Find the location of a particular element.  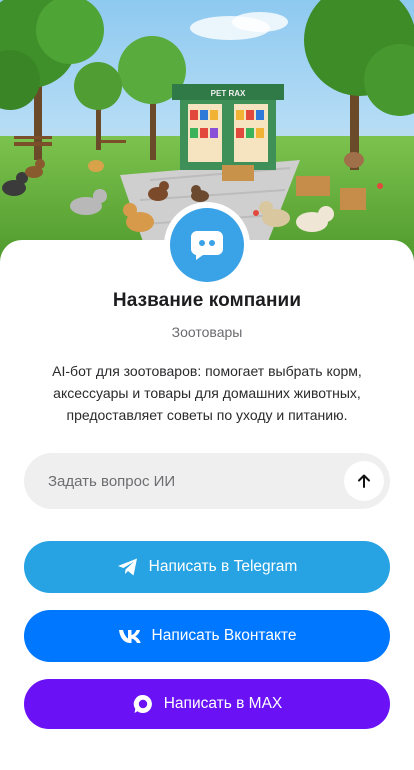

vk-icon is located at coordinates (130, 636).